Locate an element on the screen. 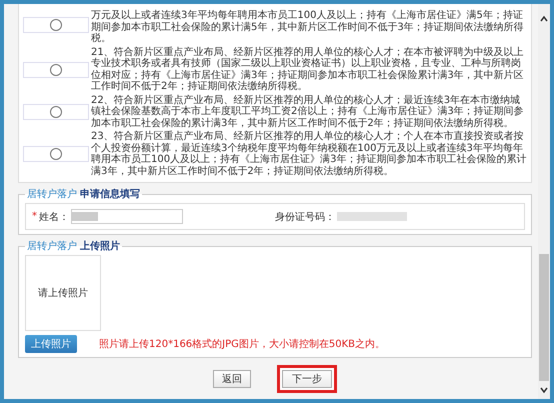 Image resolution: width=554 pixels, height=403 pixels. id-label: 身份证号码： is located at coordinates (305, 217).